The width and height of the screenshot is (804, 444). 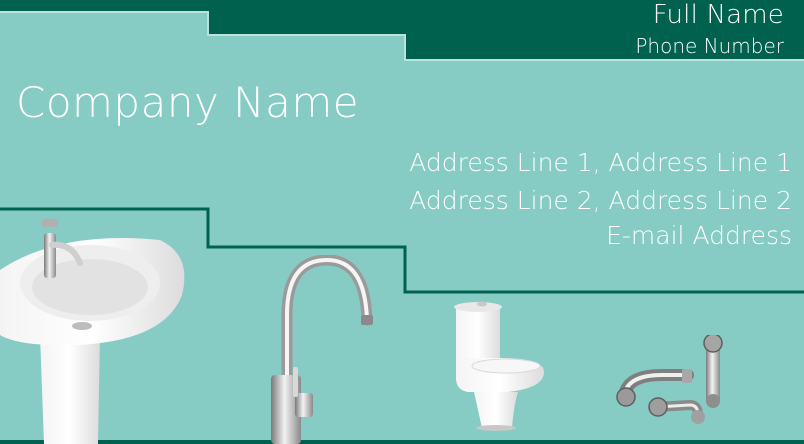 I want to click on address-line-1: Address Line 1, Address Line 1, so click(x=600, y=162).